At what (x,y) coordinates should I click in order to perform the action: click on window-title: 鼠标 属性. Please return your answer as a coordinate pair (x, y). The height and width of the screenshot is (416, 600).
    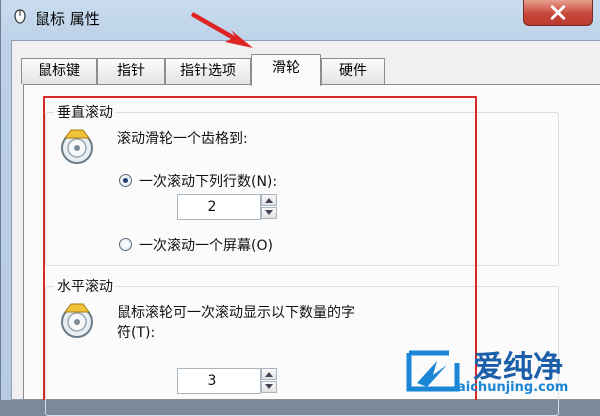
    Looking at the image, I should click on (67, 19).